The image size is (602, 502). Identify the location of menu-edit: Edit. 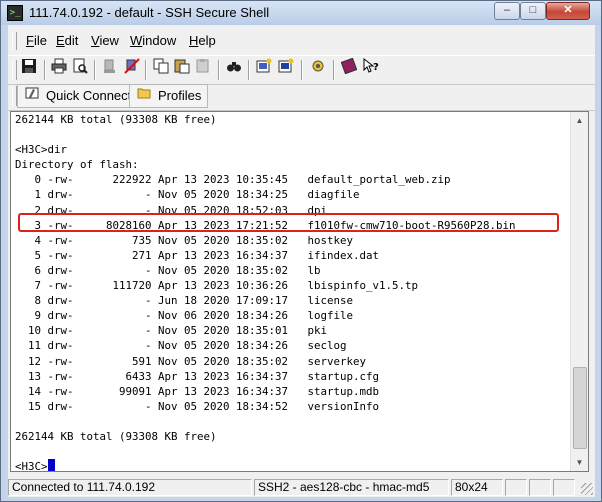
(67, 40).